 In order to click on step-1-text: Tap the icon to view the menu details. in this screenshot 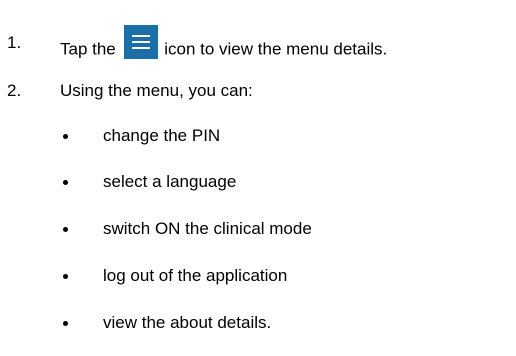, I will do `click(224, 46)`.